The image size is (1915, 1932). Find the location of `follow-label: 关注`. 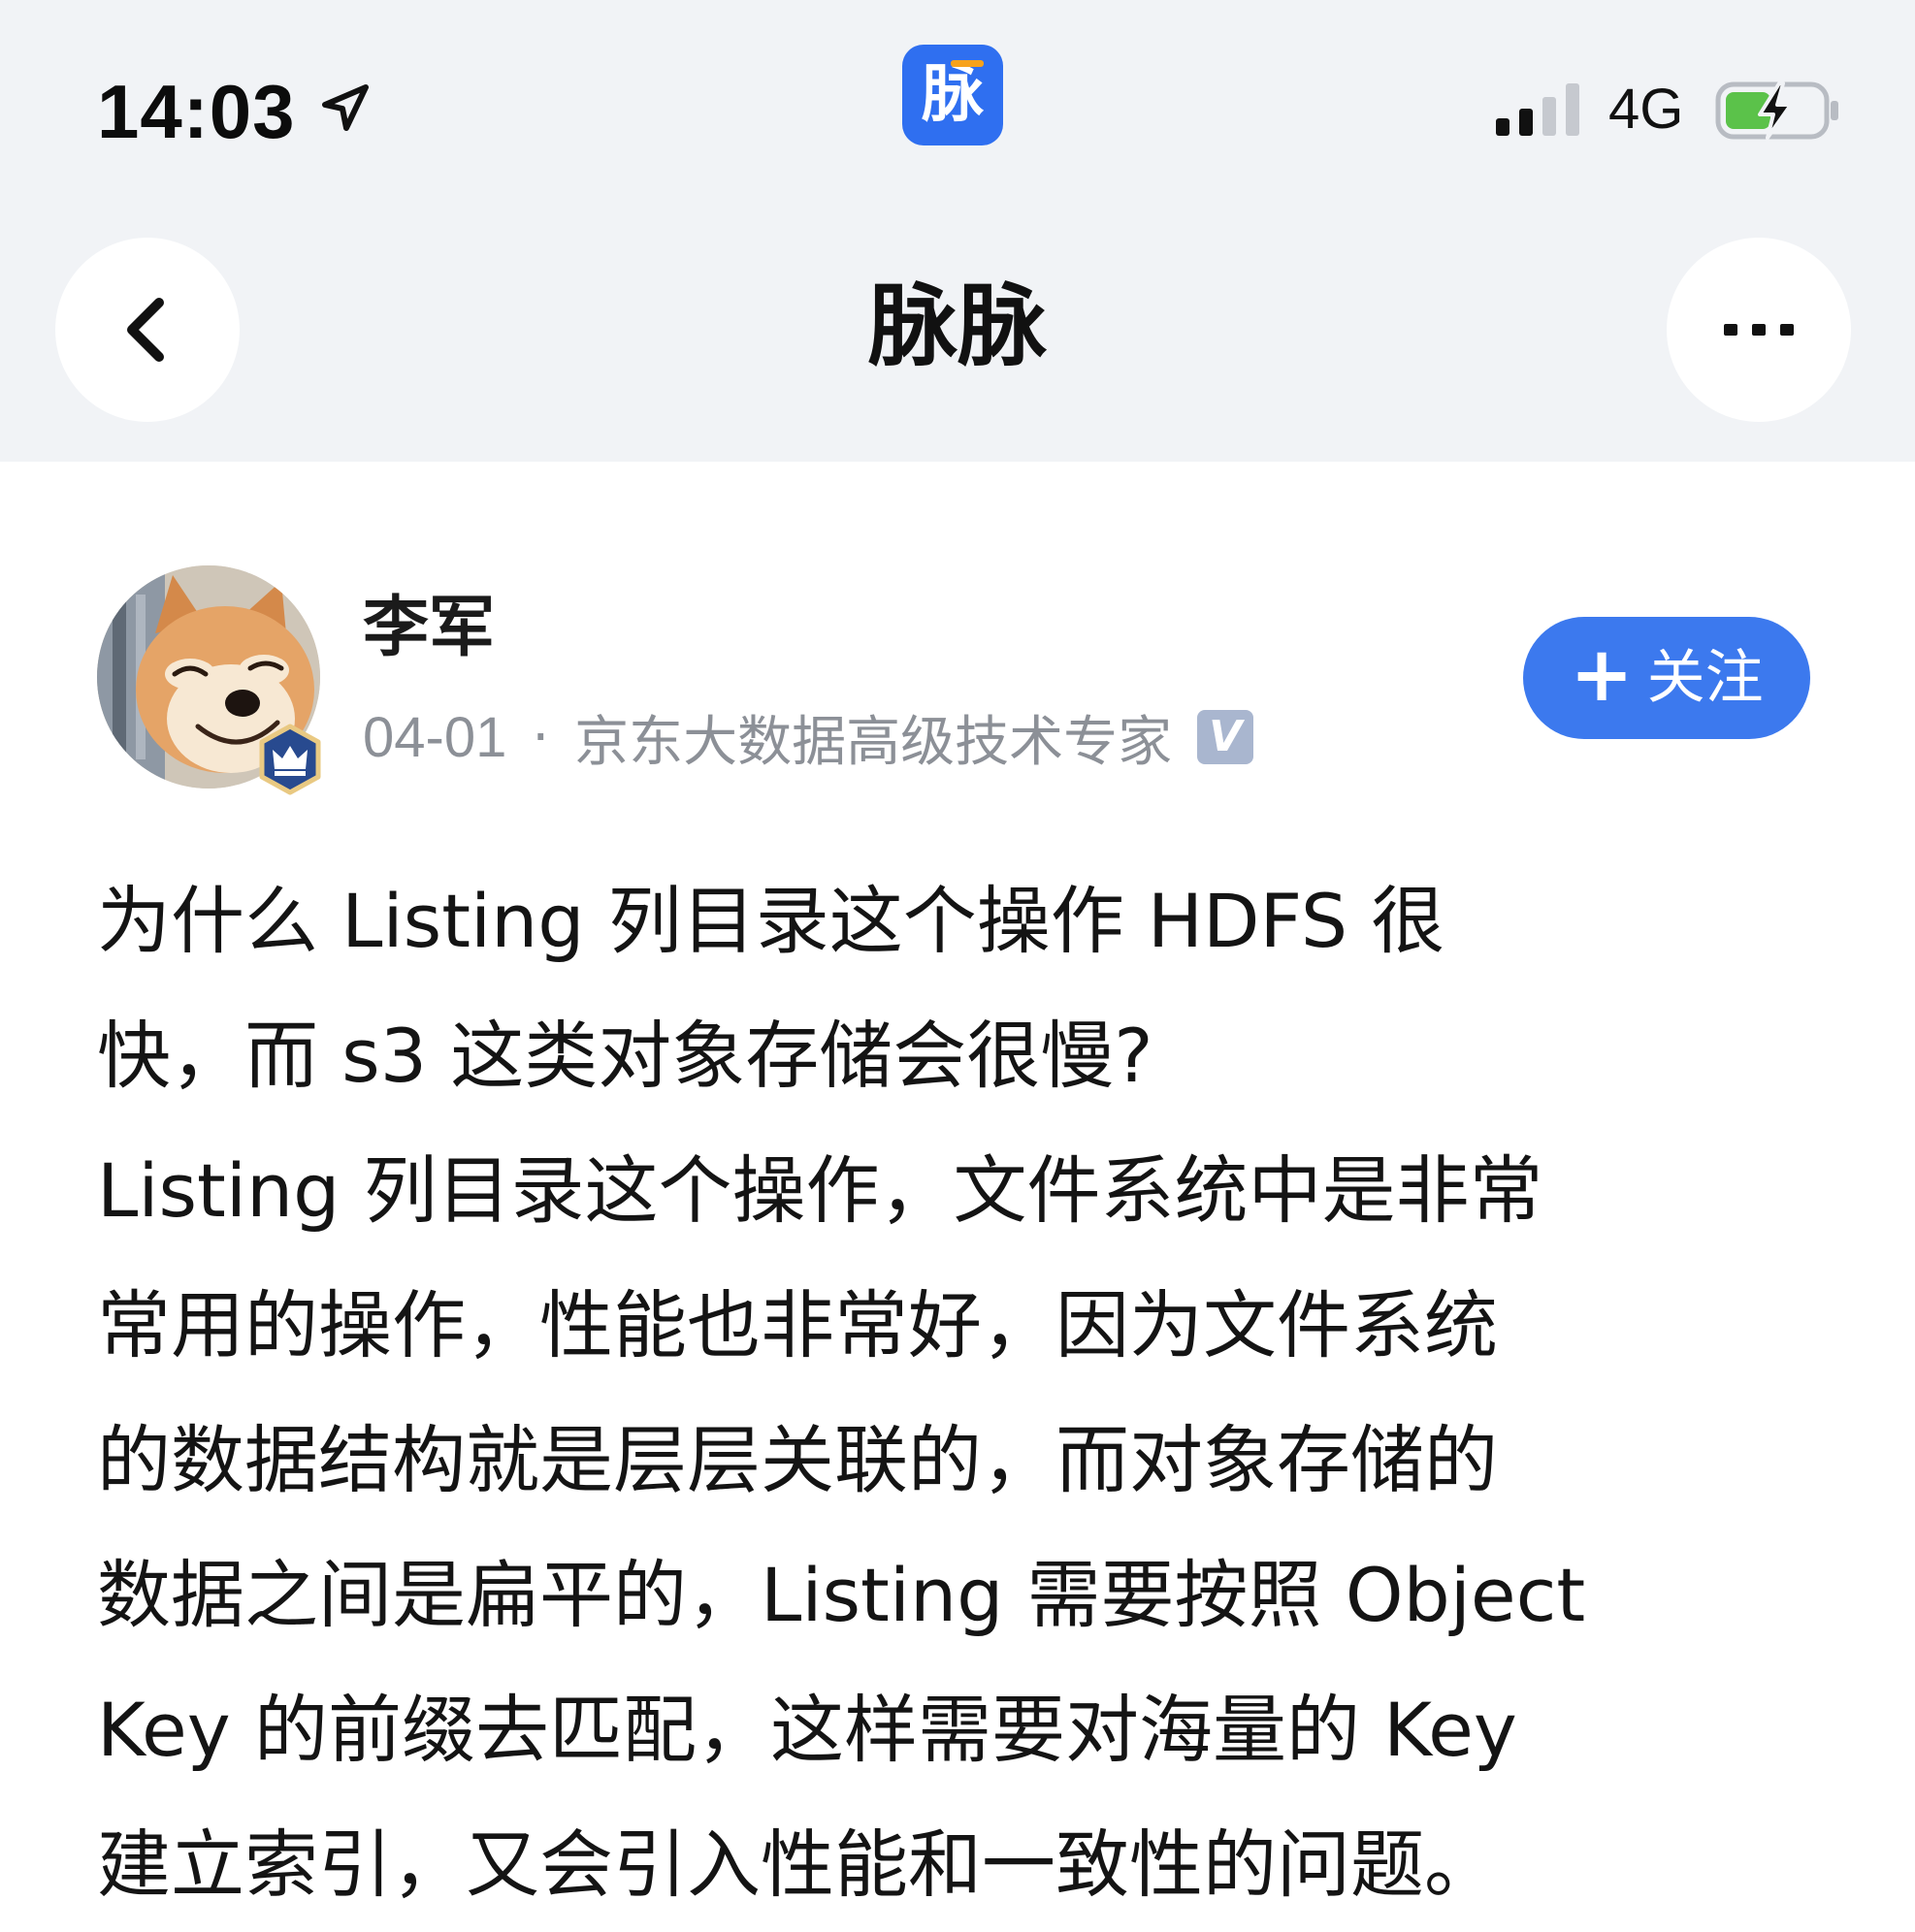

follow-label: 关注 is located at coordinates (1705, 678).